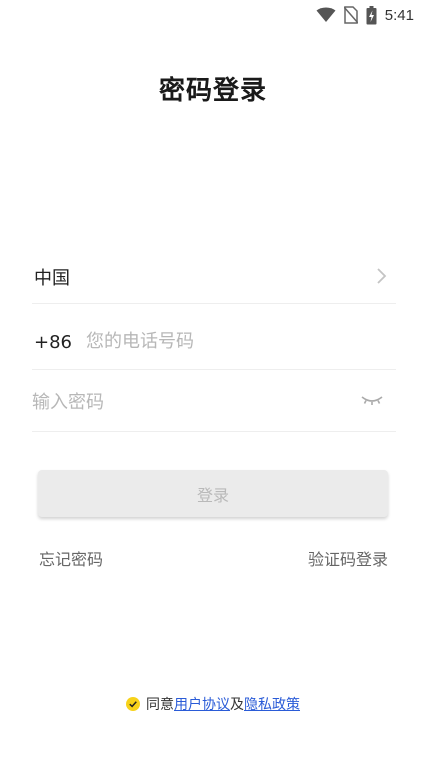  What do you see at coordinates (237, 705) in the screenshot?
I see `agreement-and: 及` at bounding box center [237, 705].